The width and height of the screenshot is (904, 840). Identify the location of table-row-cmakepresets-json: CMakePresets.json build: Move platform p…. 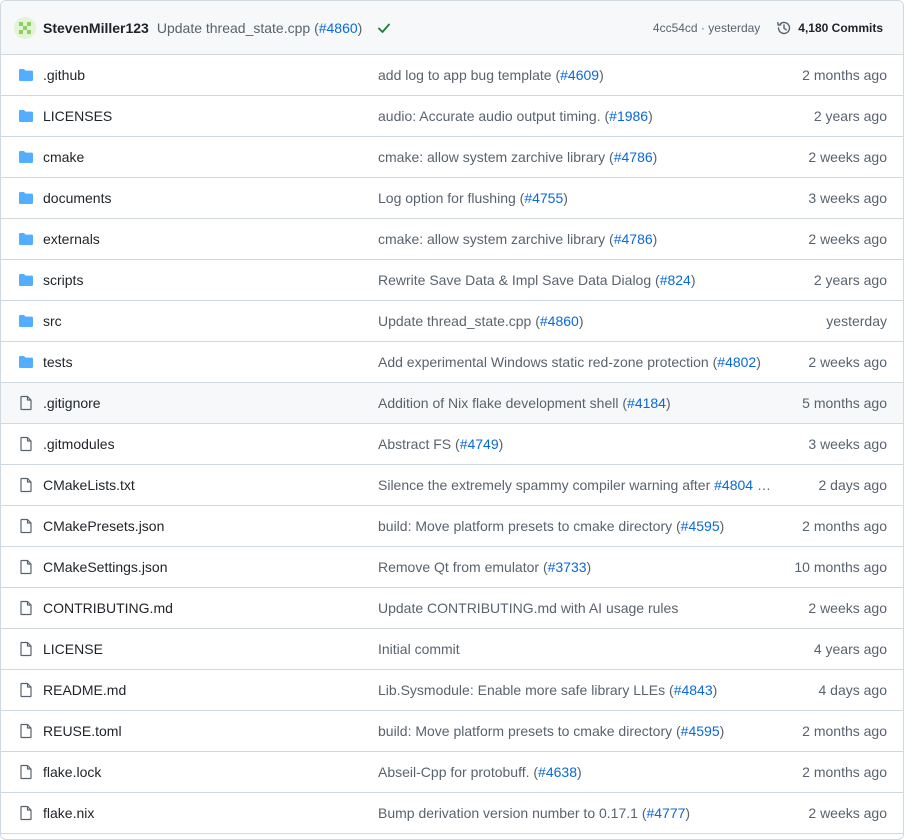
(452, 526).